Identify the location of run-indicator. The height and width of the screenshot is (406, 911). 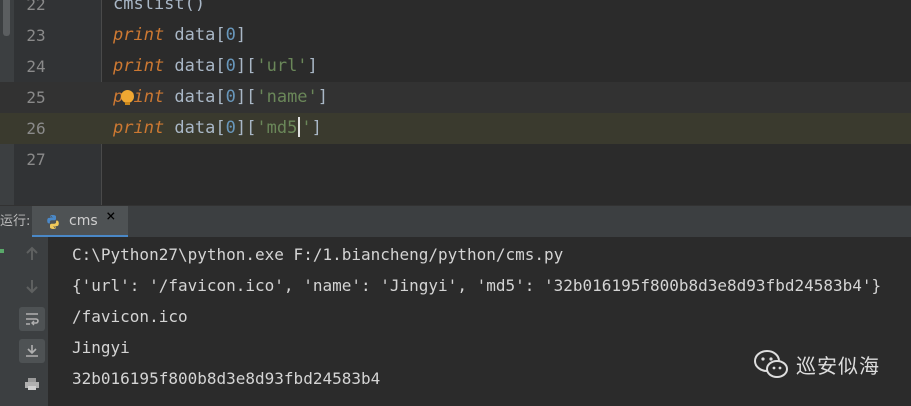
(2, 251).